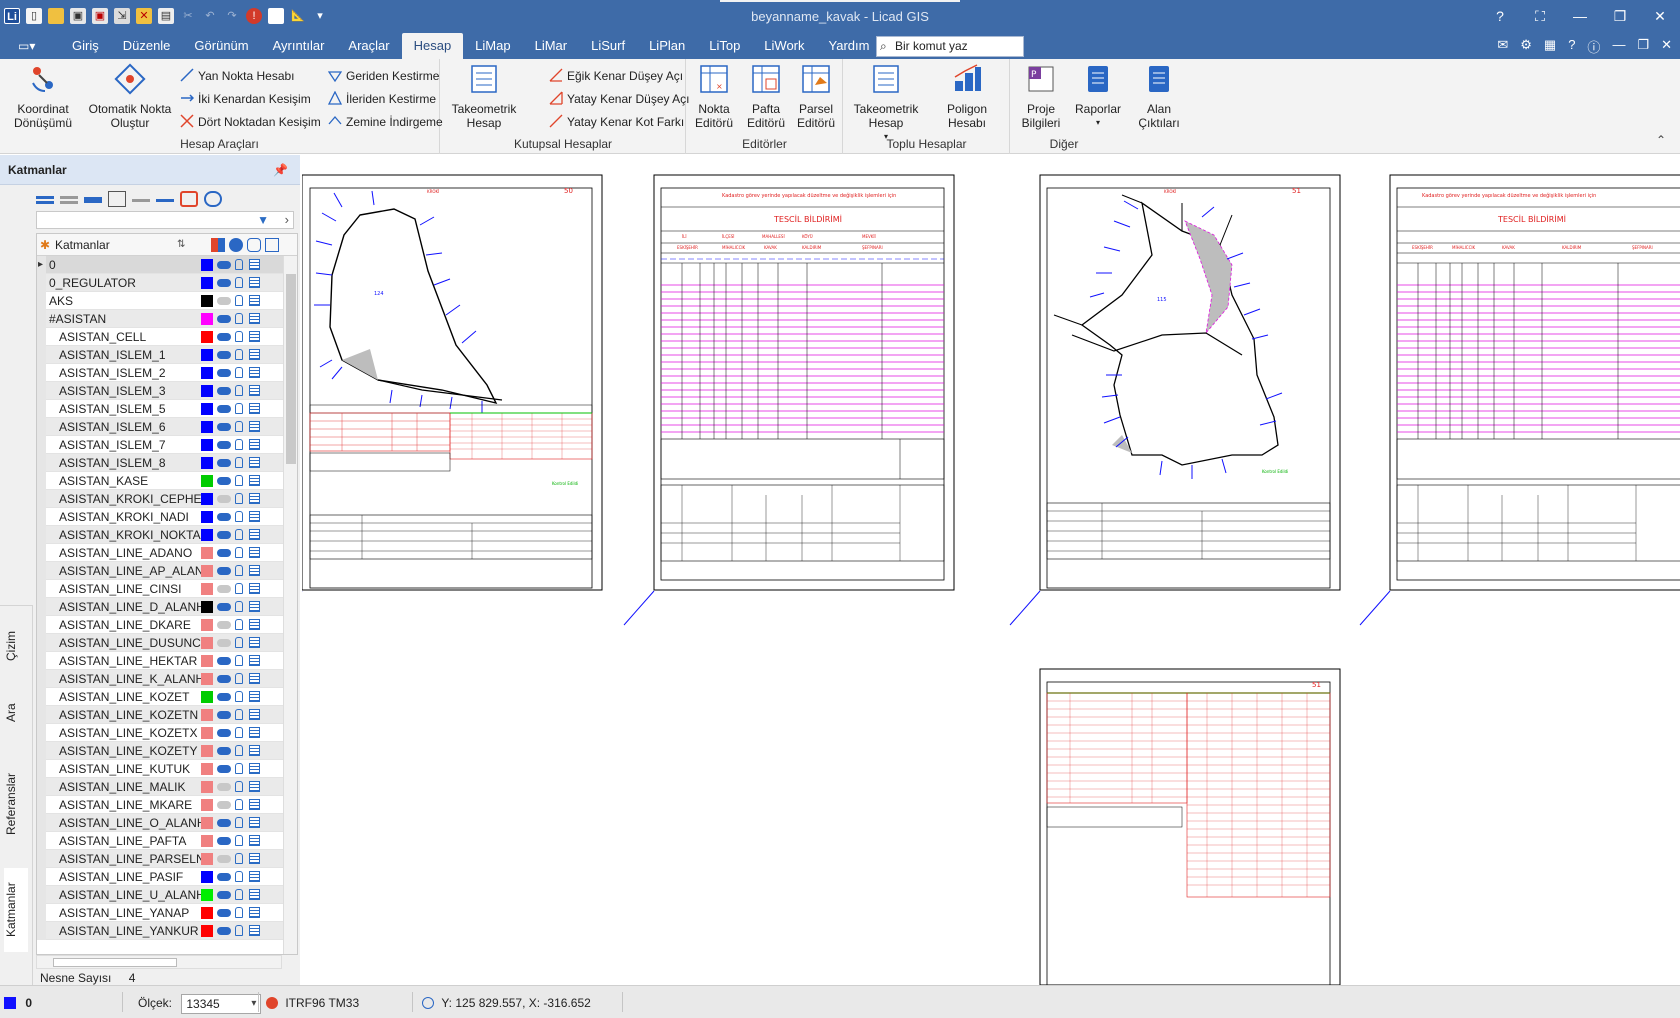 The width and height of the screenshot is (1680, 1018). I want to click on layer-state-icon, so click(165, 199).